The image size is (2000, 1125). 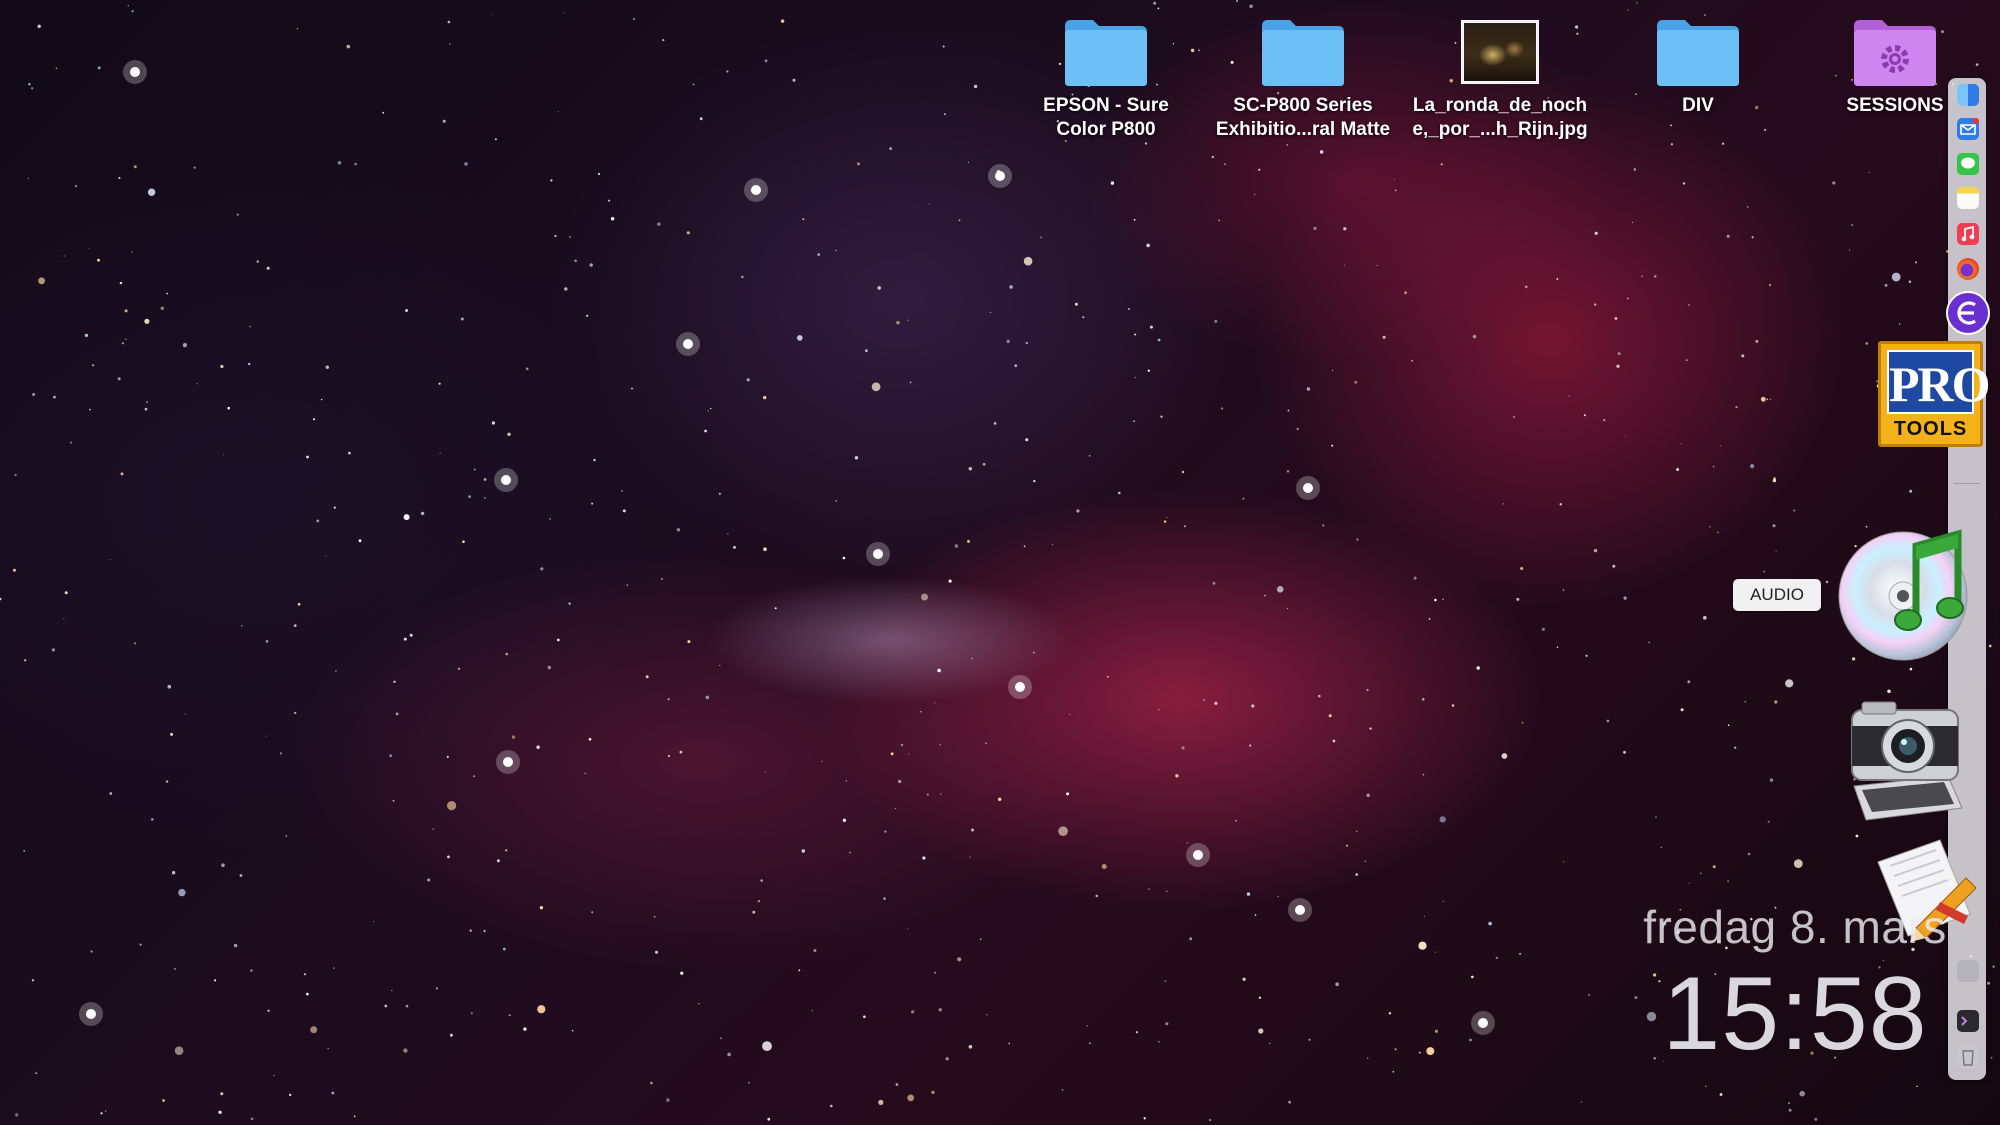 What do you see at coordinates (1968, 129) in the screenshot?
I see `mail-icon` at bounding box center [1968, 129].